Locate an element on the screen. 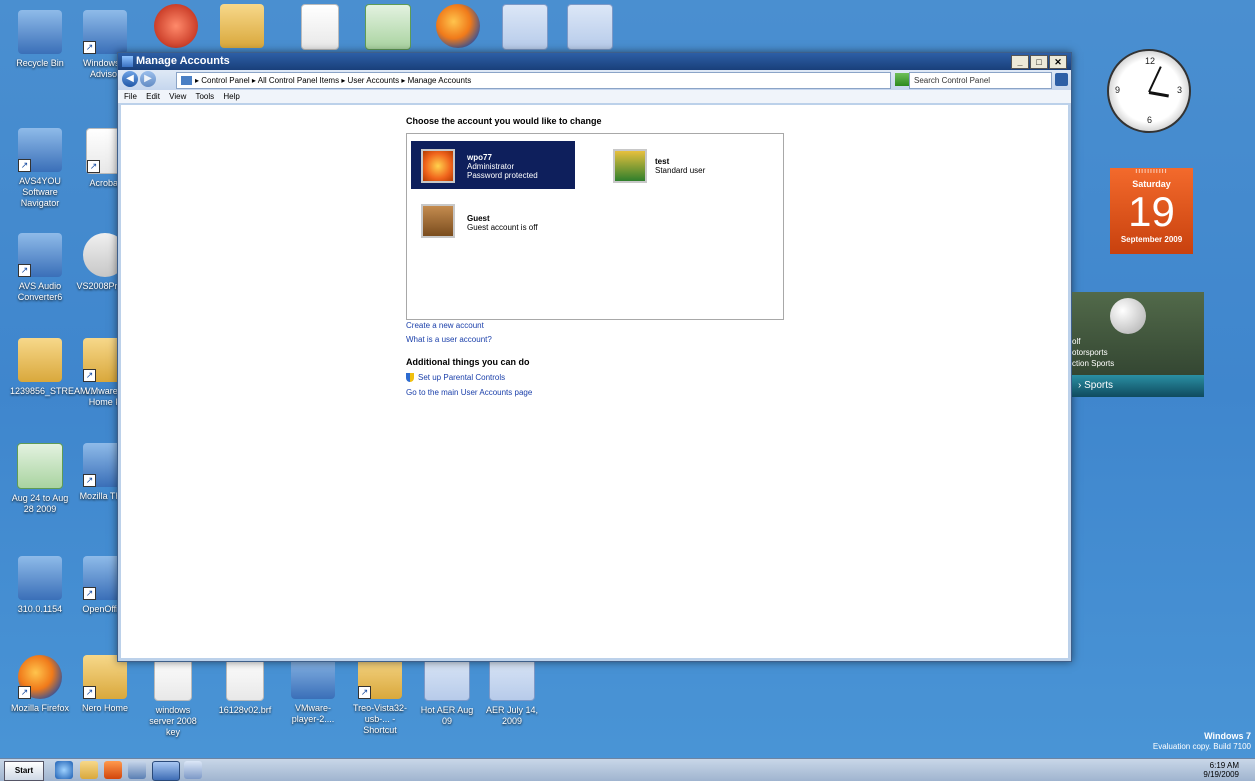 The height and width of the screenshot is (781, 1255). desktop-icon-word-top1 is located at coordinates (525, 29).